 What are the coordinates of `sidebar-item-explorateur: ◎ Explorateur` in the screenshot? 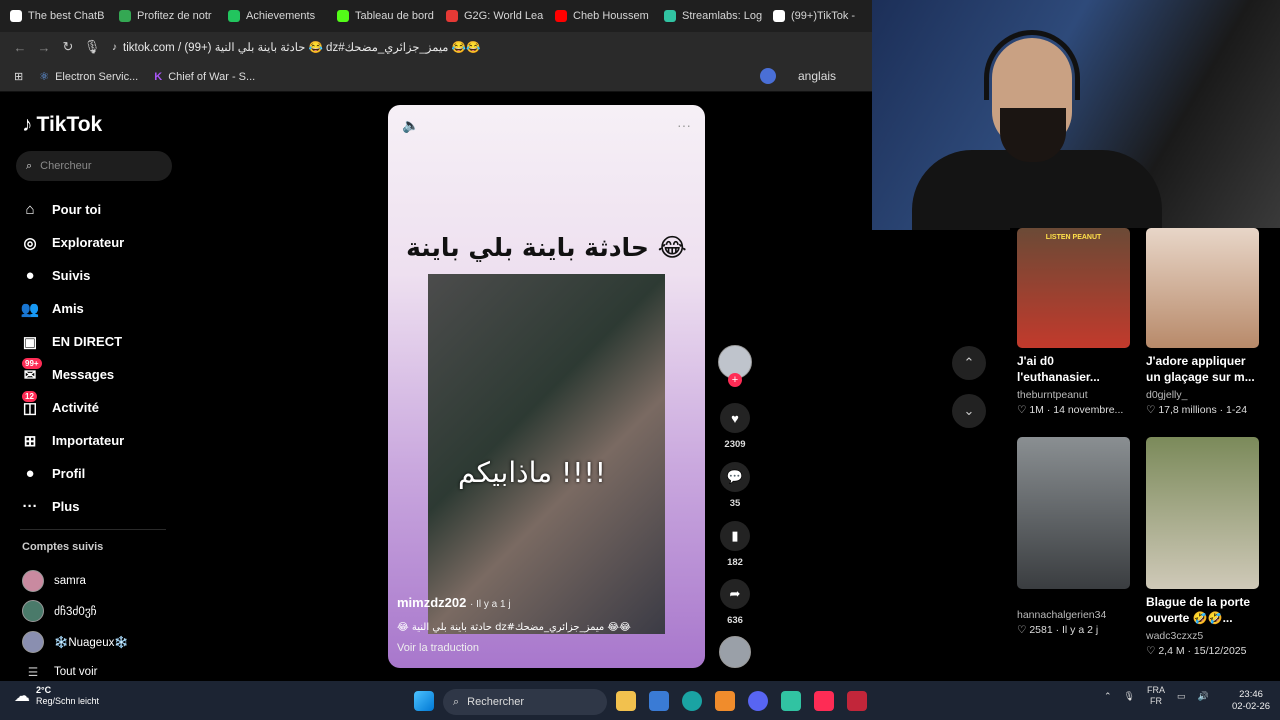 It's located at (72, 242).